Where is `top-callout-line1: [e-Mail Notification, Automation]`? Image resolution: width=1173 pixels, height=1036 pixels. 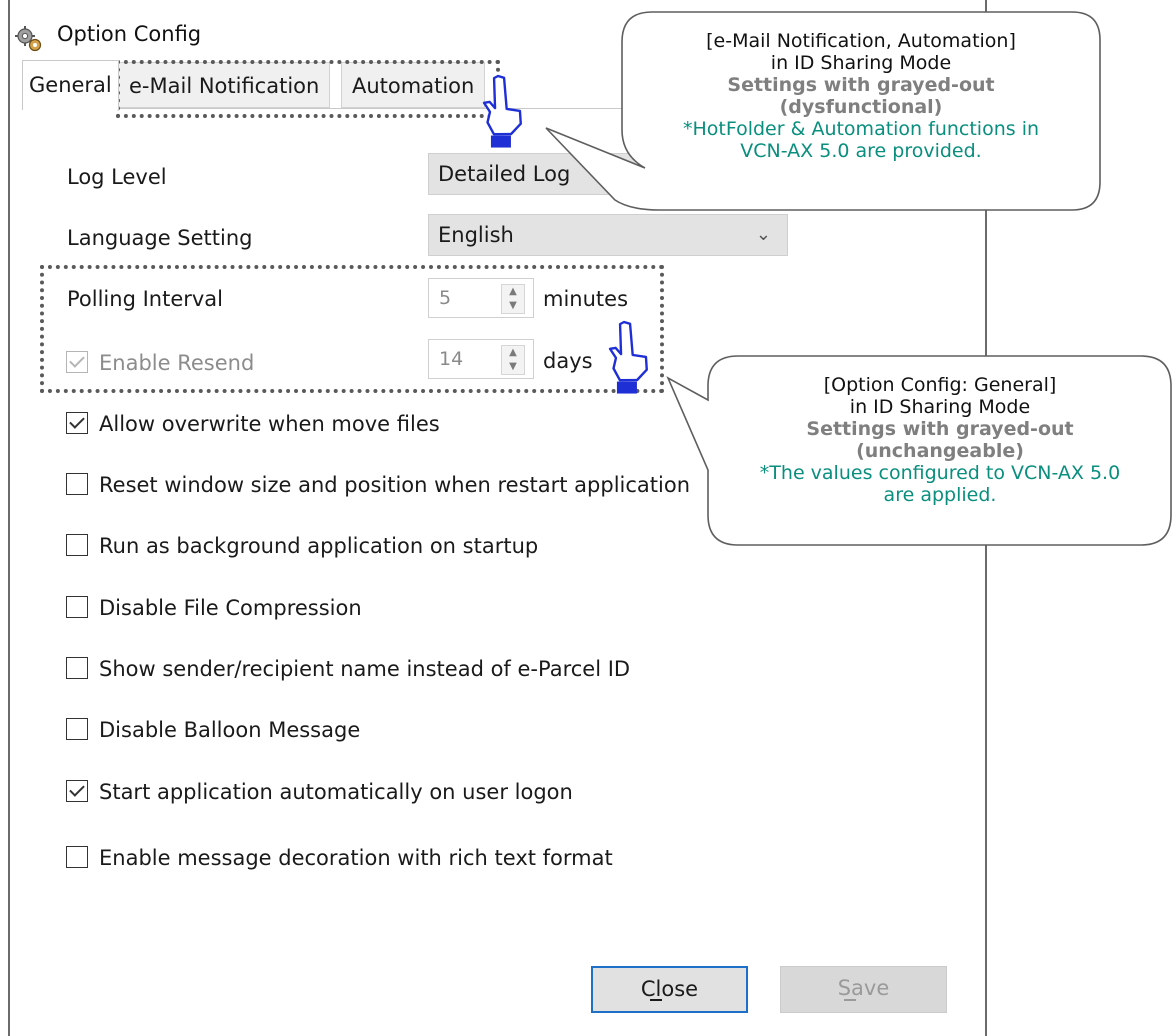
top-callout-line1: [e-Mail Notification, Automation] is located at coordinates (861, 41).